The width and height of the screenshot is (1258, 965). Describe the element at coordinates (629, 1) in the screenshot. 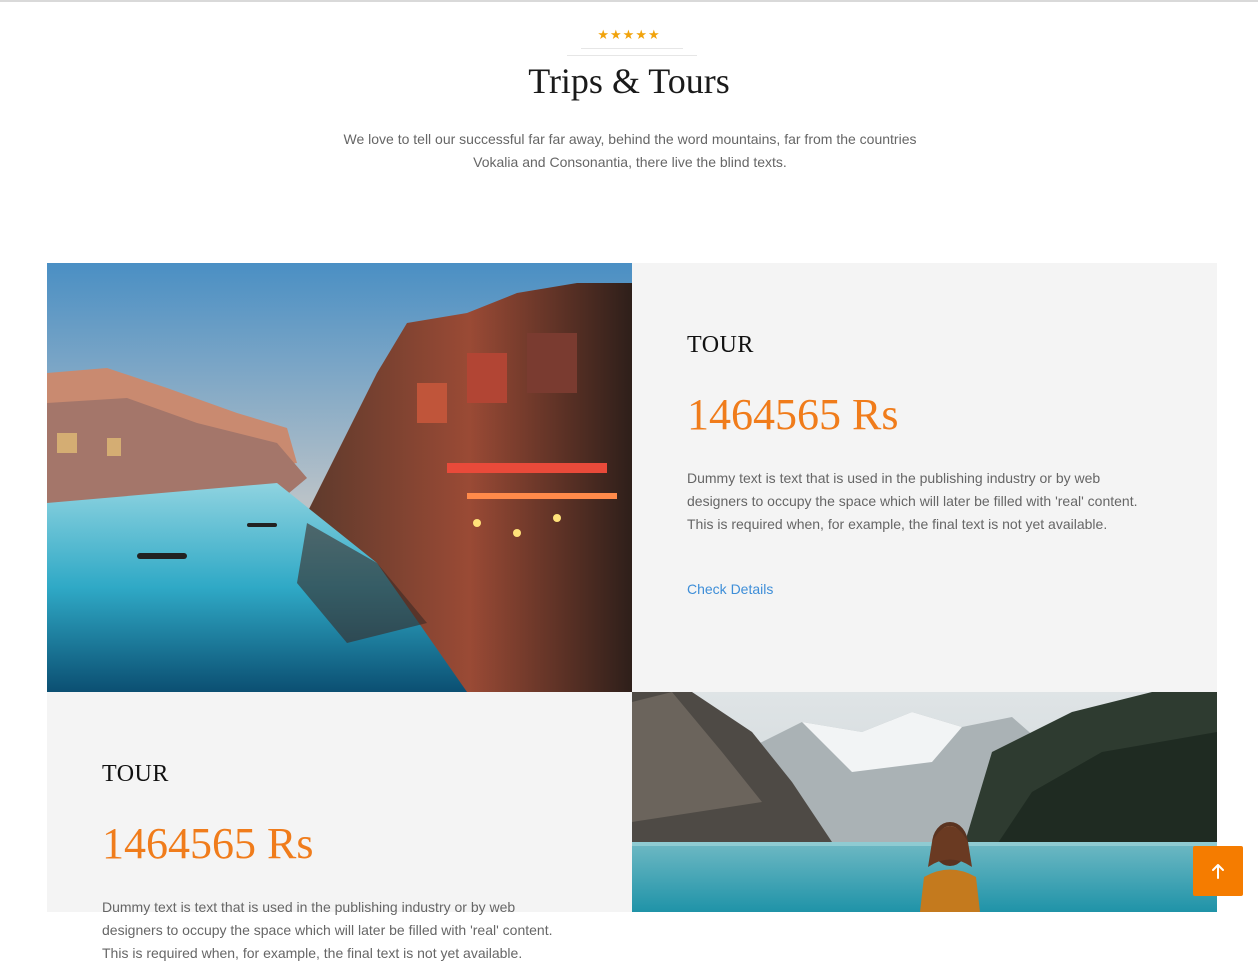

I see `top-divider` at that location.